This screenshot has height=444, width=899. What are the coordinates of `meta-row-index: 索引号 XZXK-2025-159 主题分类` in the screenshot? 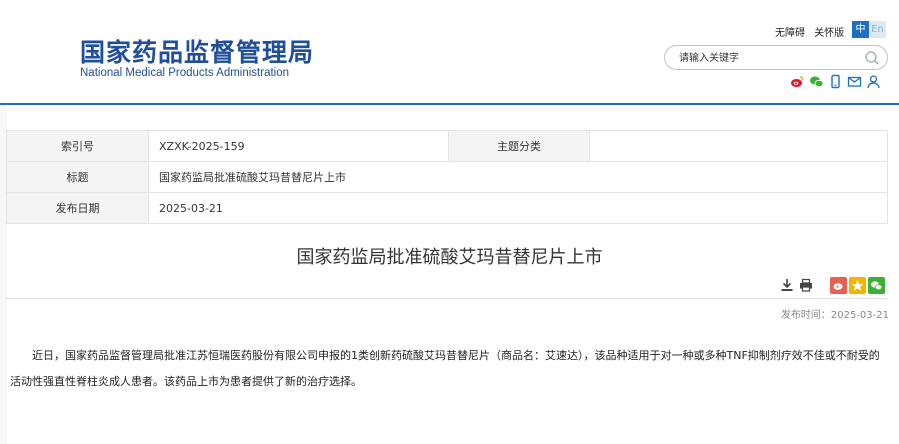 It's located at (447, 146).